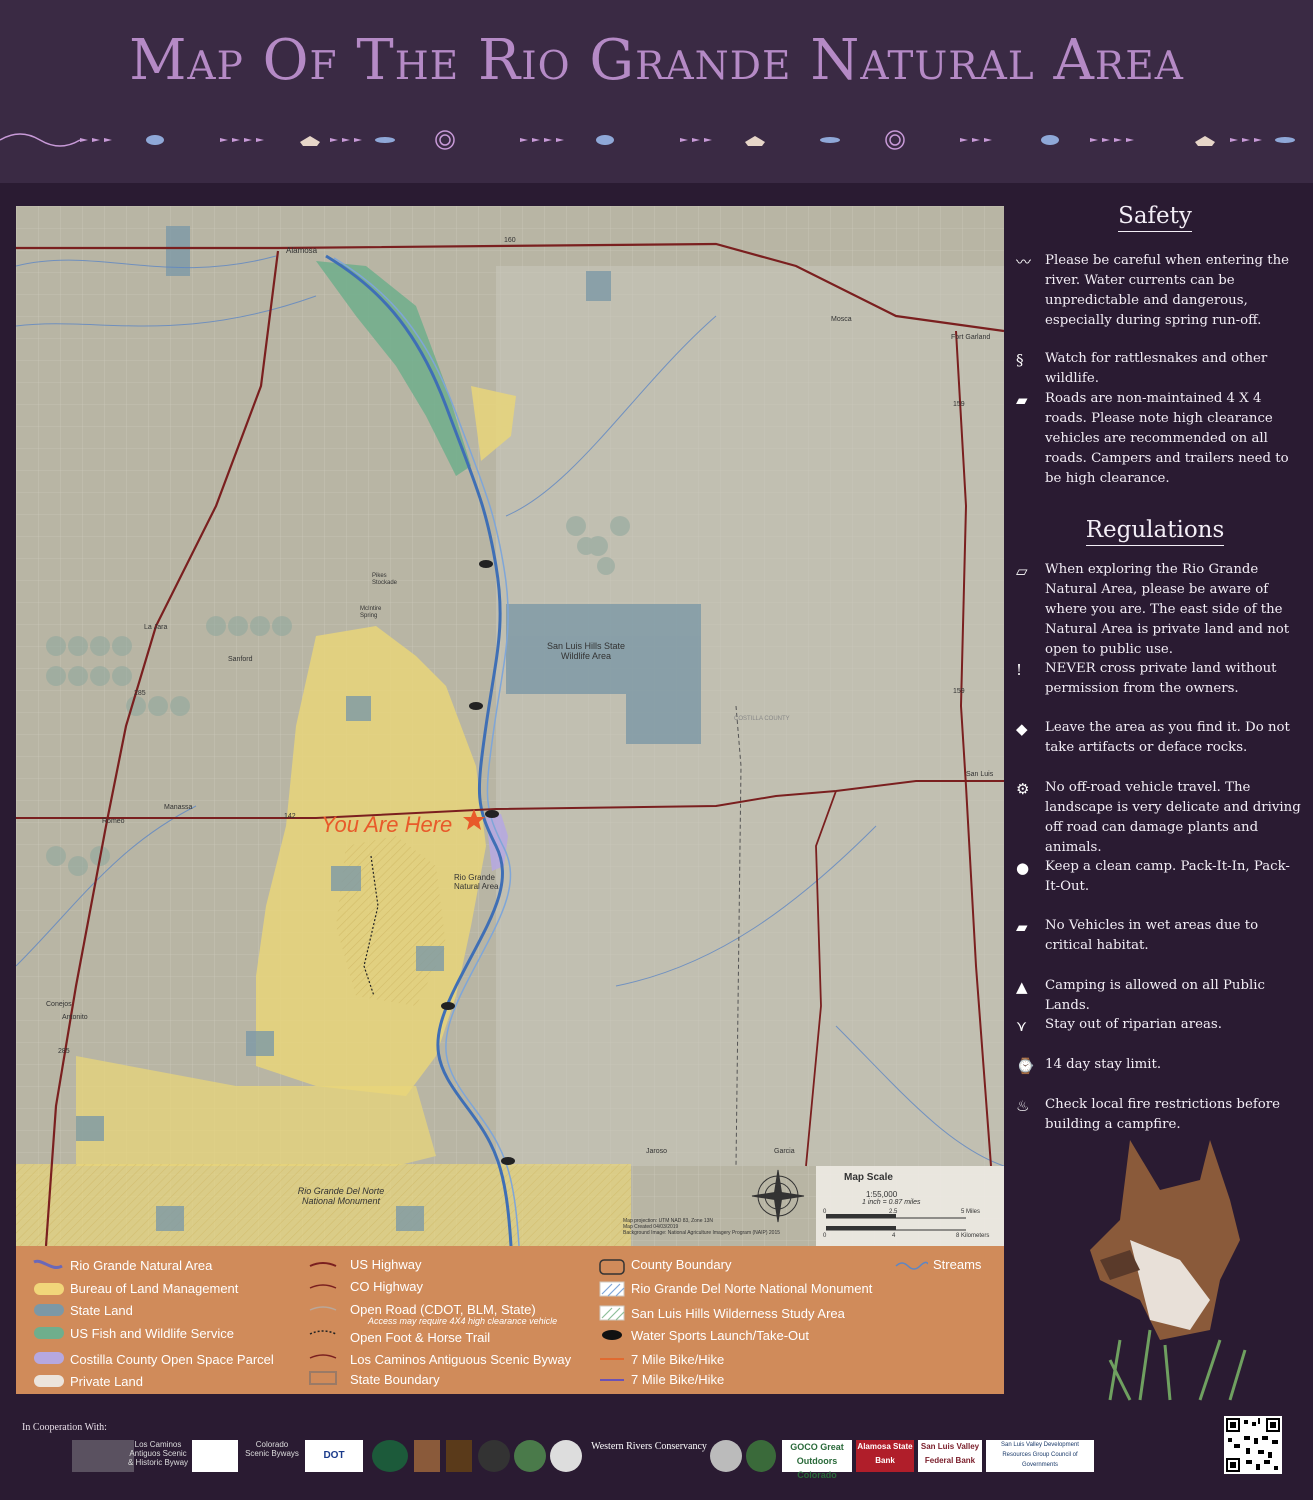 Image resolution: width=1313 pixels, height=1500 pixels. Describe the element at coordinates (386, 1264) in the screenshot. I see `legend-us-highway: US Highway` at that location.